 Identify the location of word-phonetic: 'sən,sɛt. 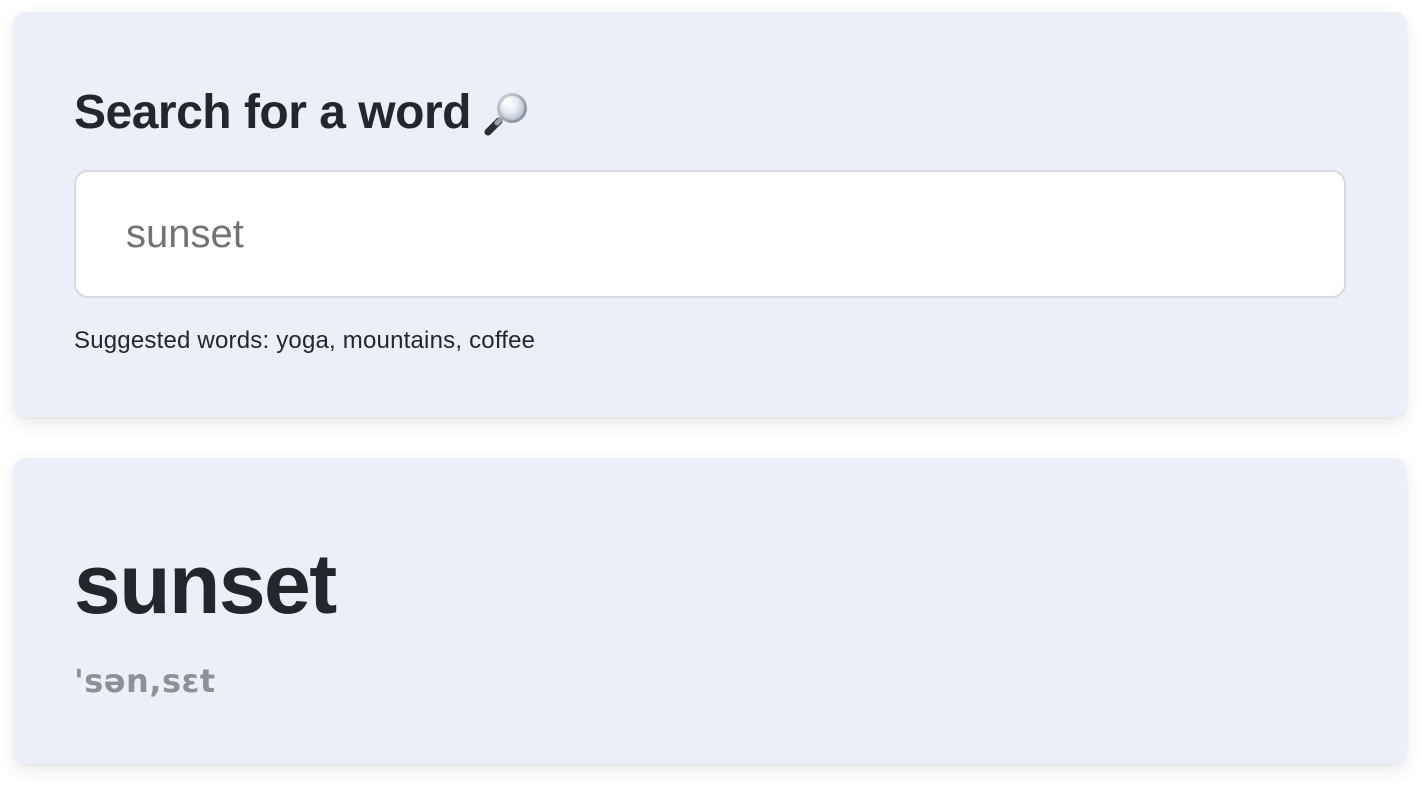
(145, 681).